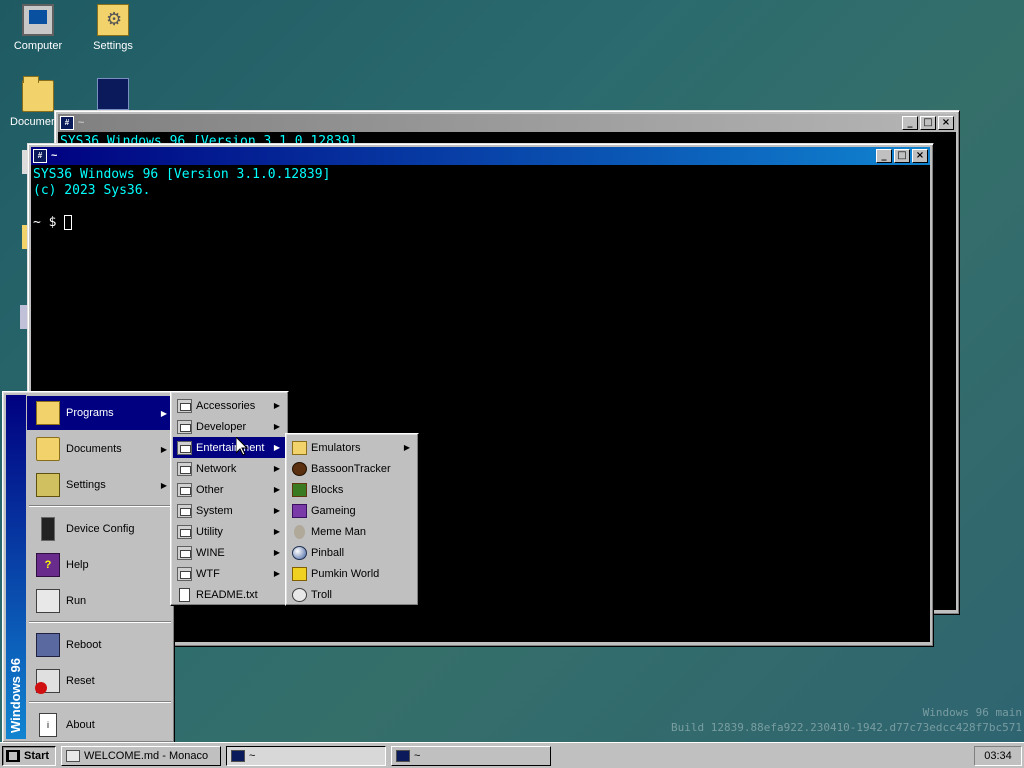 This screenshot has height=768, width=1024. I want to click on start-menu-item-reboot: Reboot, so click(100, 645).